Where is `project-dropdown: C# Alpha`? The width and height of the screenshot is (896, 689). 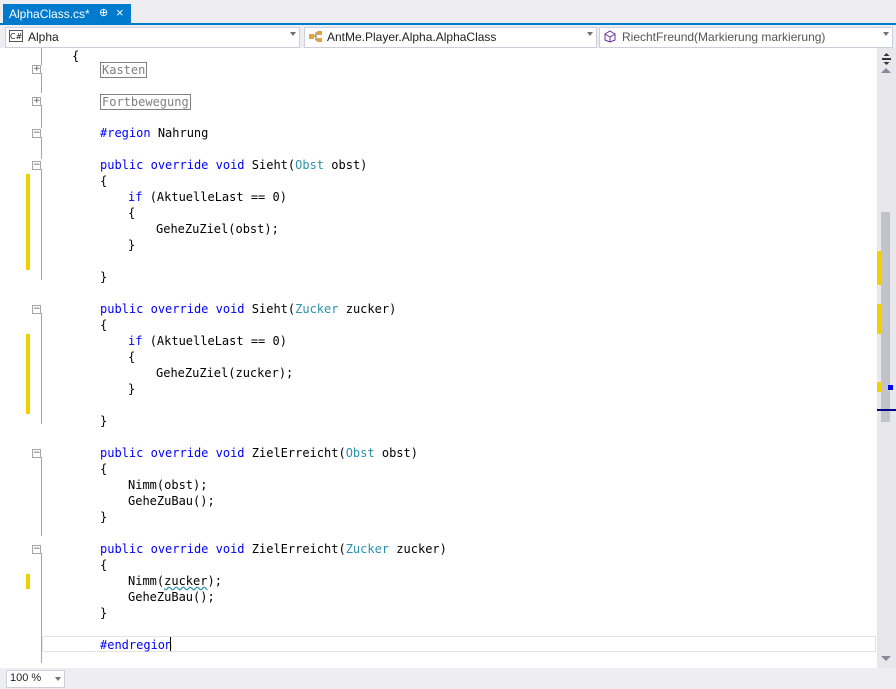 project-dropdown: C# Alpha is located at coordinates (152, 37).